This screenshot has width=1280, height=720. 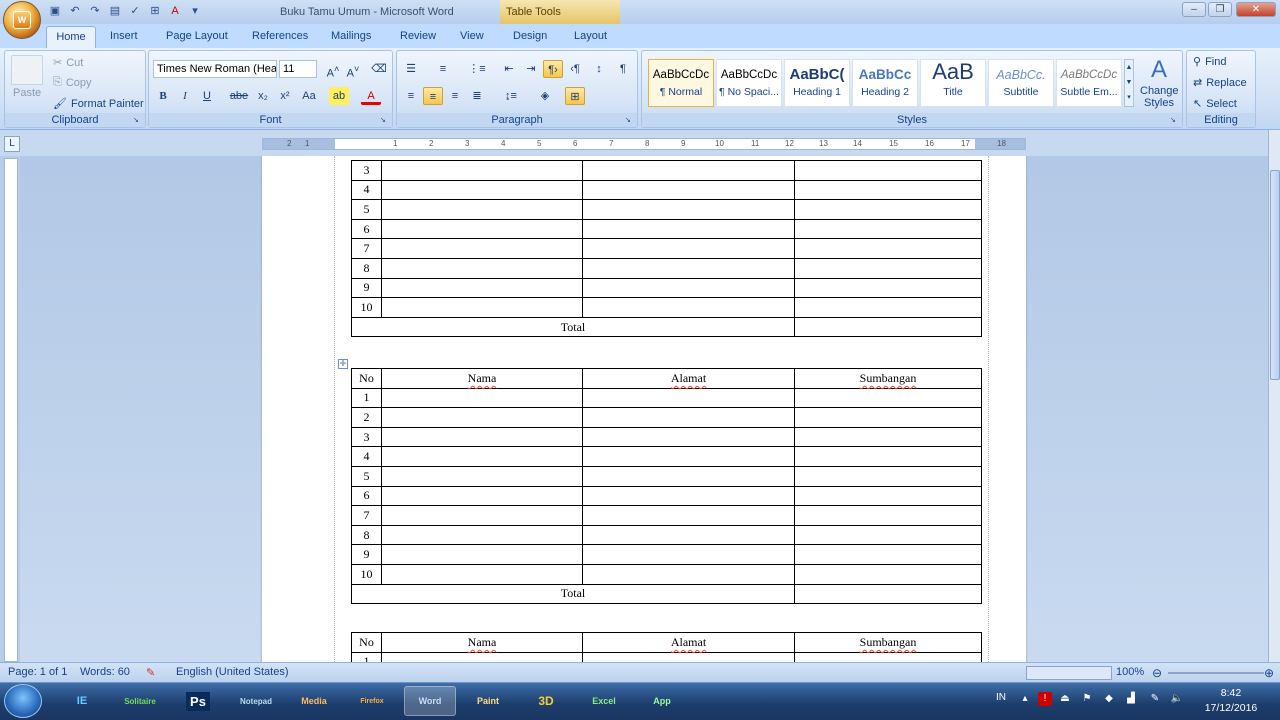 What do you see at coordinates (546, 701) in the screenshot?
I see `taskbar-3d: 3D` at bounding box center [546, 701].